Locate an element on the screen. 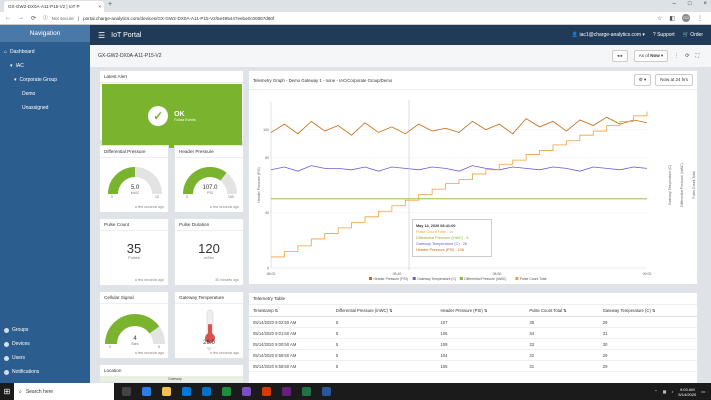 Image resolution: width=711 pixels, height=400 pixels. column-header: Pulse Count Total ⇅ is located at coordinates (562, 311).